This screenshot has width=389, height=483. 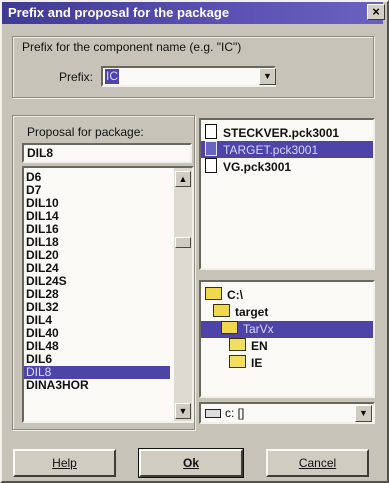 I want to click on scroll-up-button: ▲, so click(x=183, y=179).